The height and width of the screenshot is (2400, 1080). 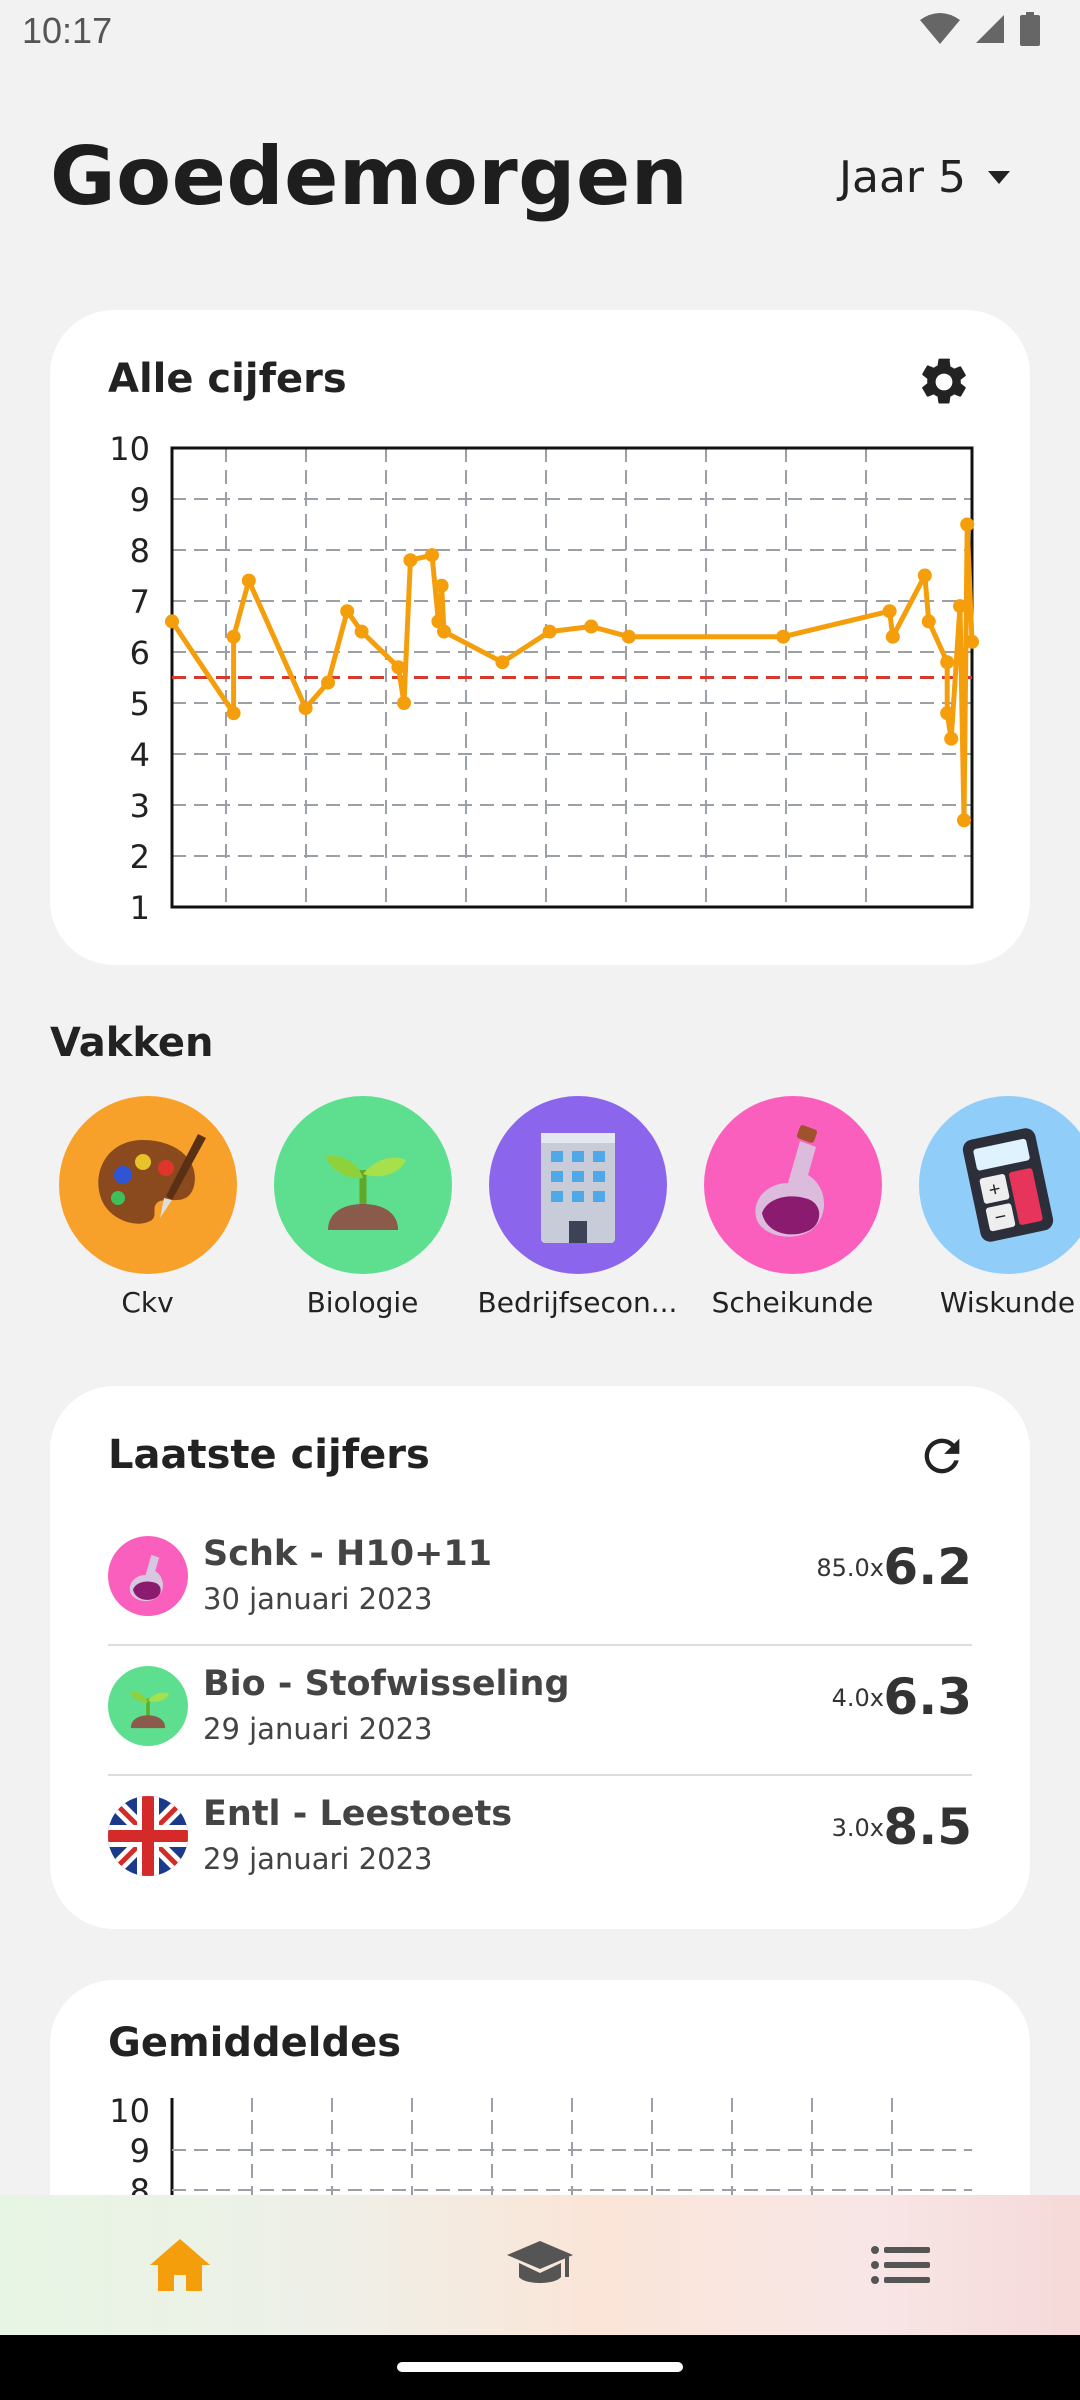 What do you see at coordinates (850, 1568) in the screenshot?
I see `grade-weight: 85.0x` at bounding box center [850, 1568].